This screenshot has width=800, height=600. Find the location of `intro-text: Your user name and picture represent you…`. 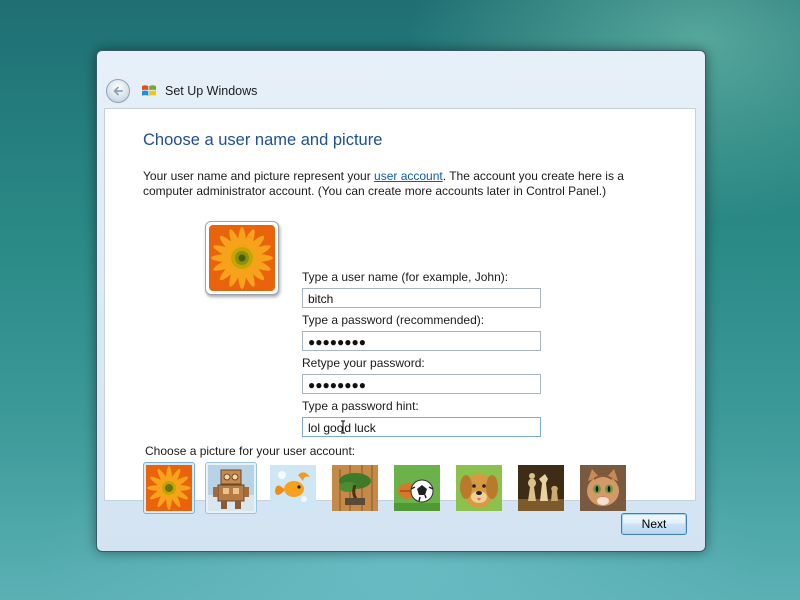

intro-text: Your user name and picture represent you… is located at coordinates (393, 184).